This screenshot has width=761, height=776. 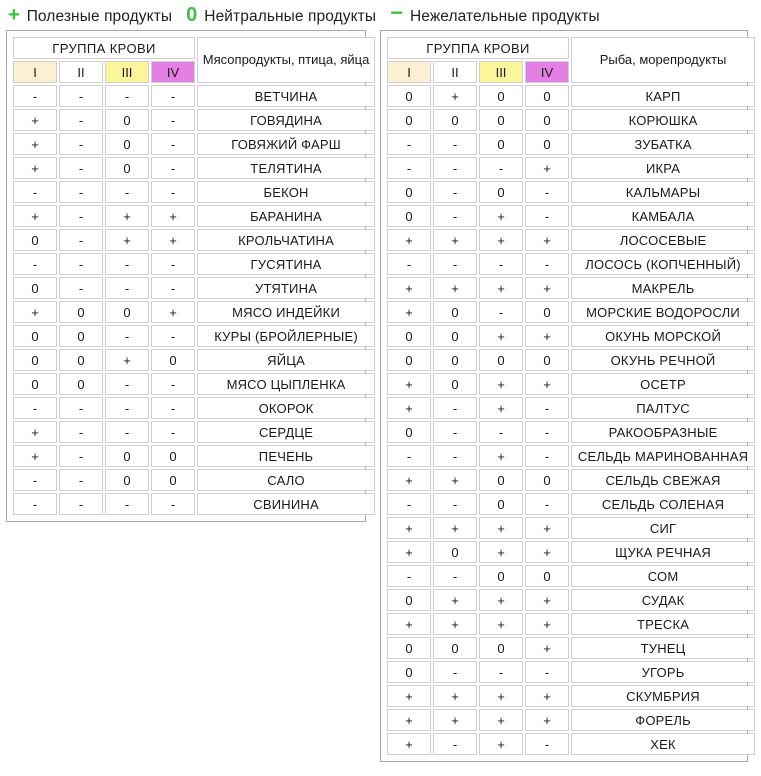 What do you see at coordinates (663, 504) in the screenshot?
I see `product-name-cell: СЕЛЬДЬ СОЛЕНАЯ` at bounding box center [663, 504].